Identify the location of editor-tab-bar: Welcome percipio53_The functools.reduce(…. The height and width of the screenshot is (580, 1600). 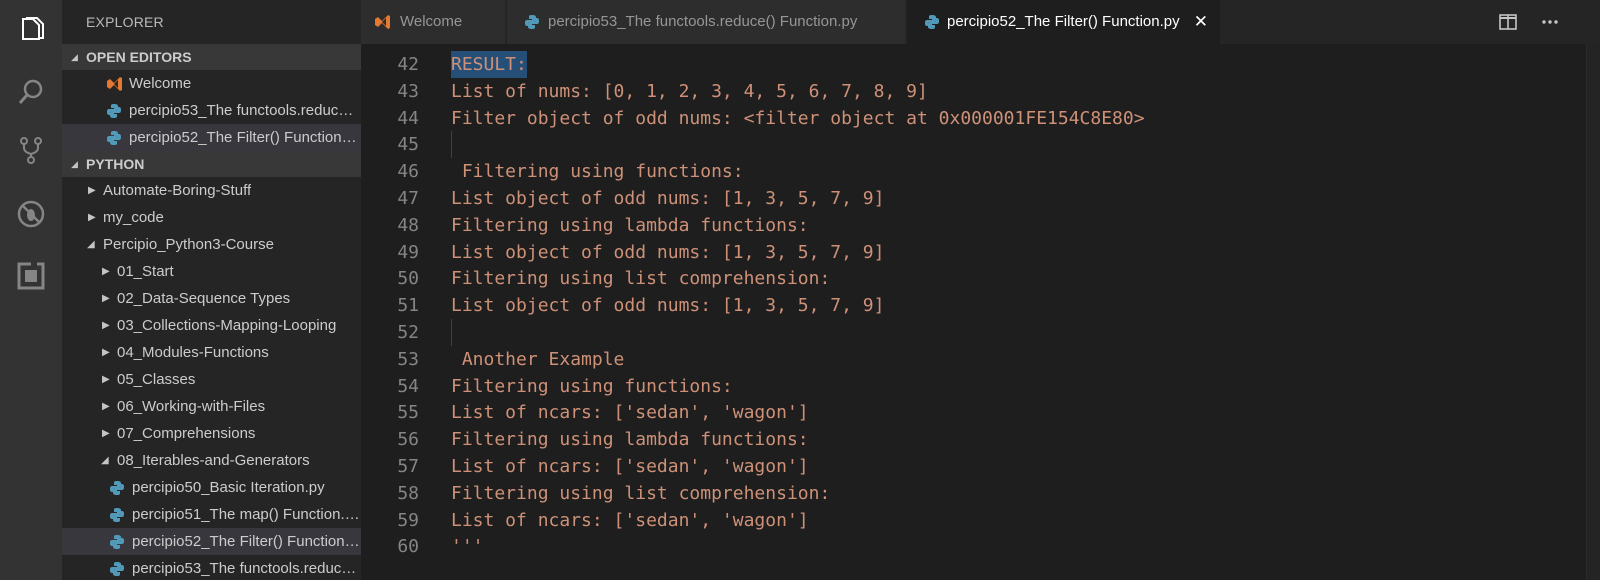
(980, 22).